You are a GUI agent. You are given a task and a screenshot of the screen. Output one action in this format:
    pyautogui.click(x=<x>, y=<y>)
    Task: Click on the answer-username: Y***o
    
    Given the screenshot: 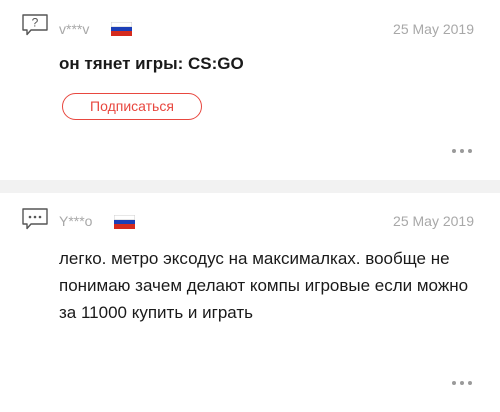 What is the action you would take?
    pyautogui.click(x=76, y=221)
    